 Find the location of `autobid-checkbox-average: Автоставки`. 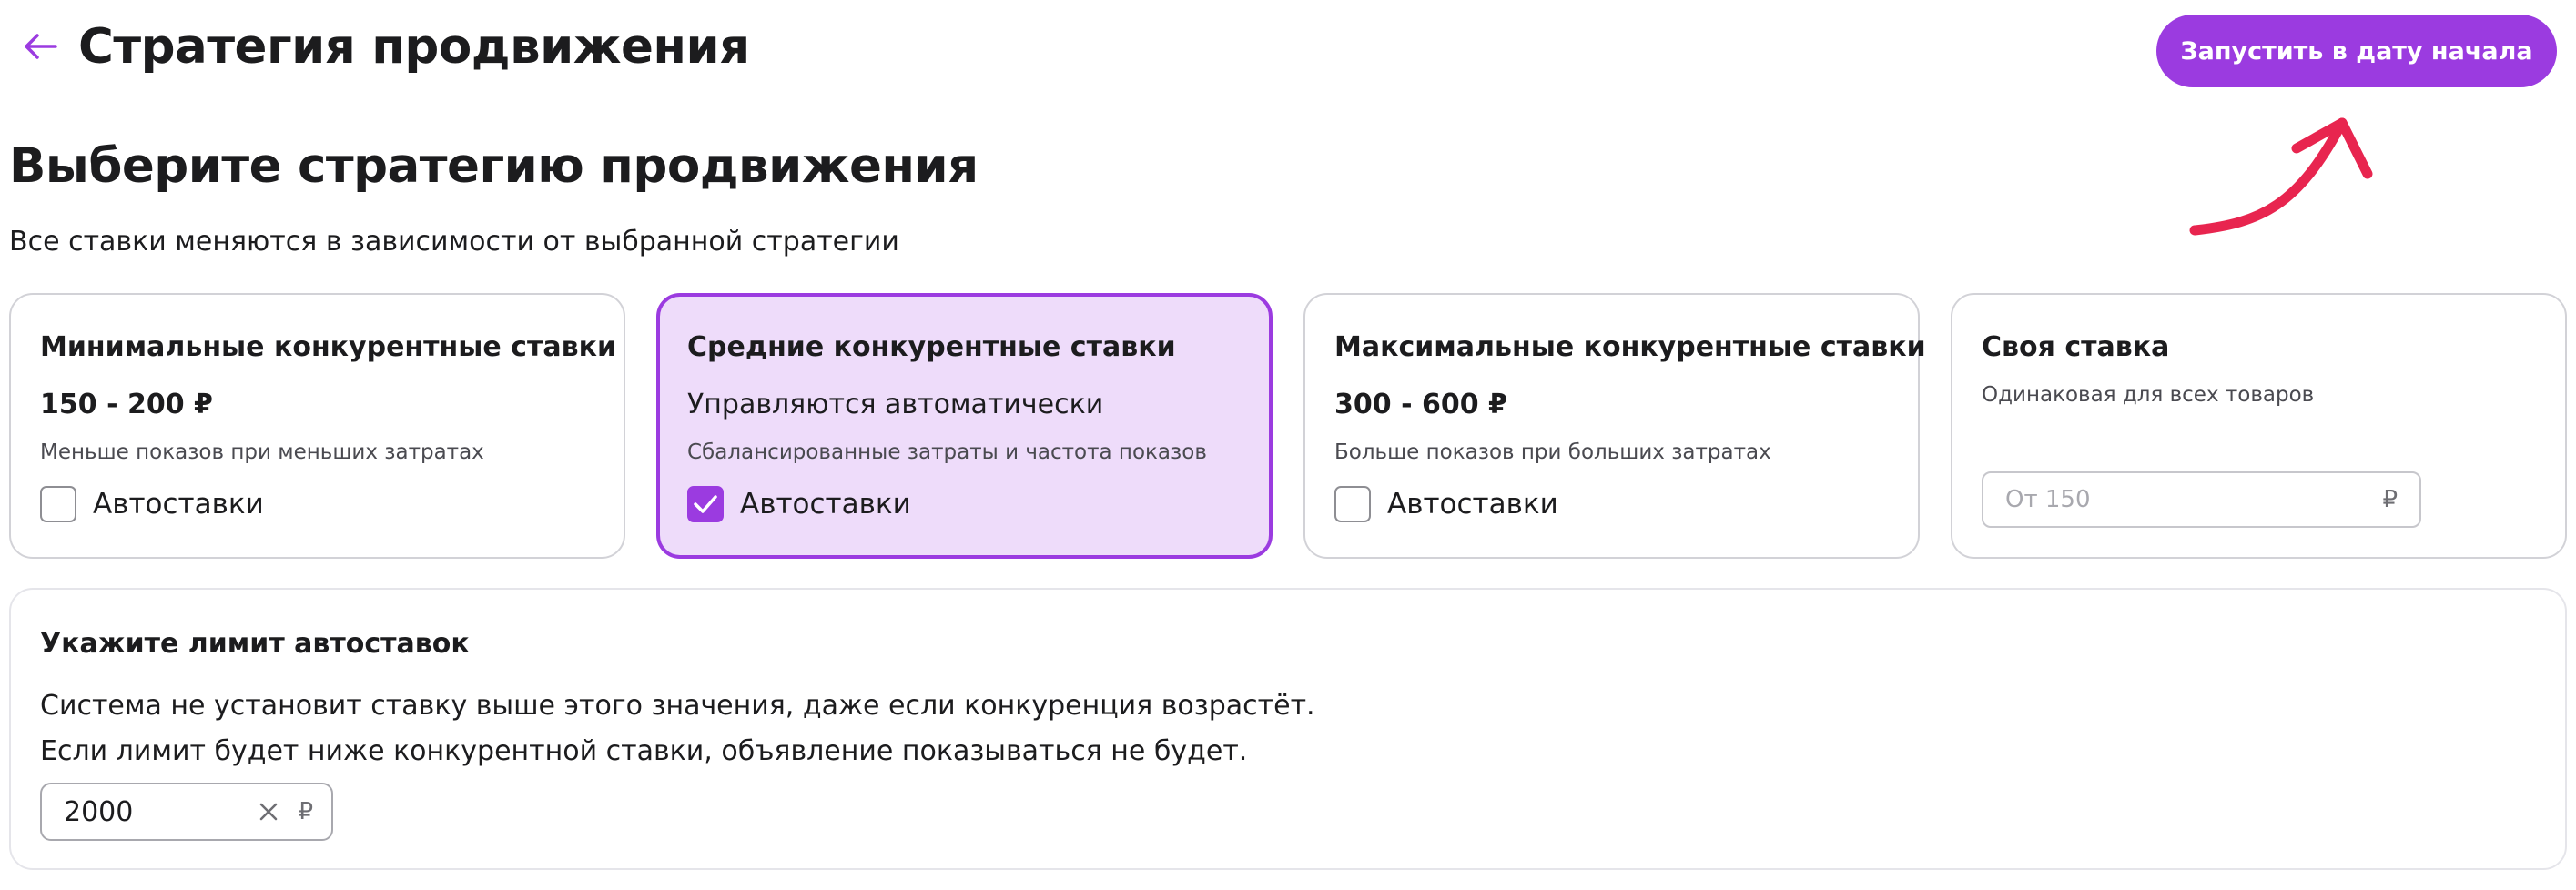

autobid-checkbox-average: Автоставки is located at coordinates (799, 504).